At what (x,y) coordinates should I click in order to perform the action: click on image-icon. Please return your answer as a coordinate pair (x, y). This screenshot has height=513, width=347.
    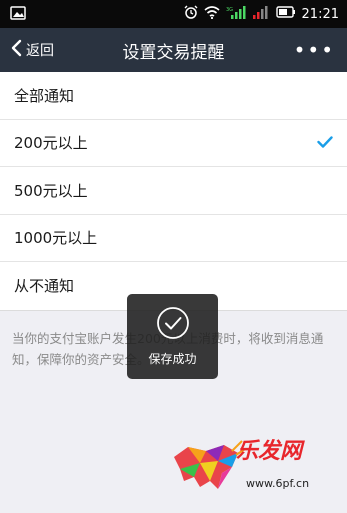
    Looking at the image, I should click on (18, 14).